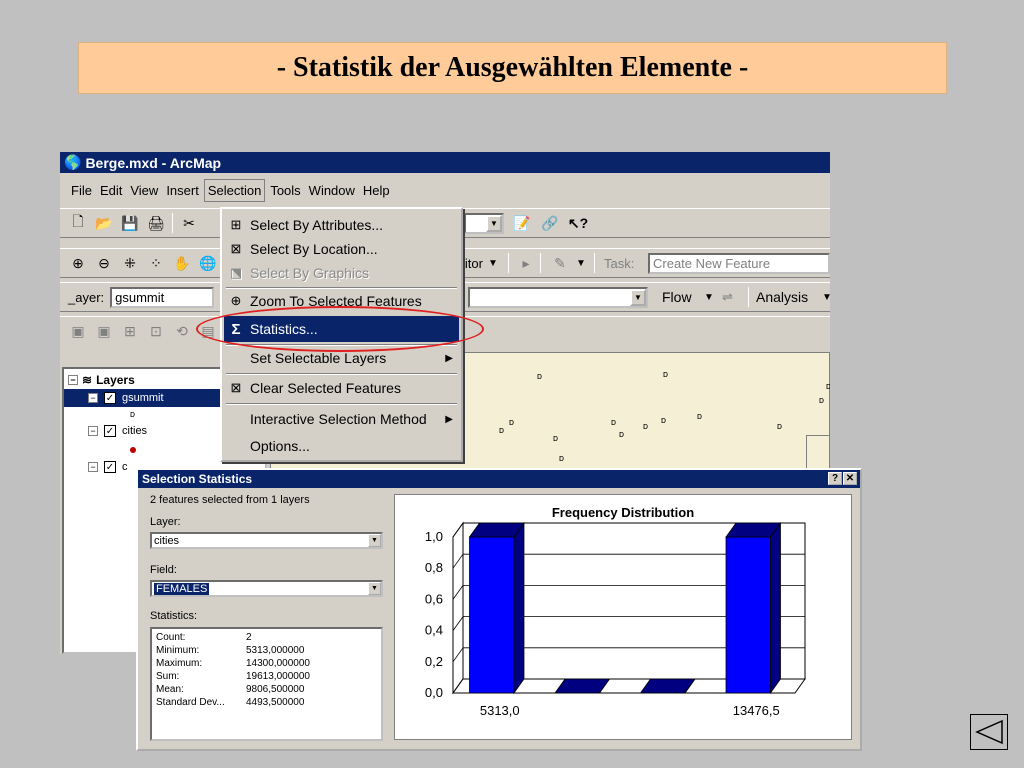  What do you see at coordinates (484, 223) in the screenshot?
I see `scale-combo: ▼` at bounding box center [484, 223].